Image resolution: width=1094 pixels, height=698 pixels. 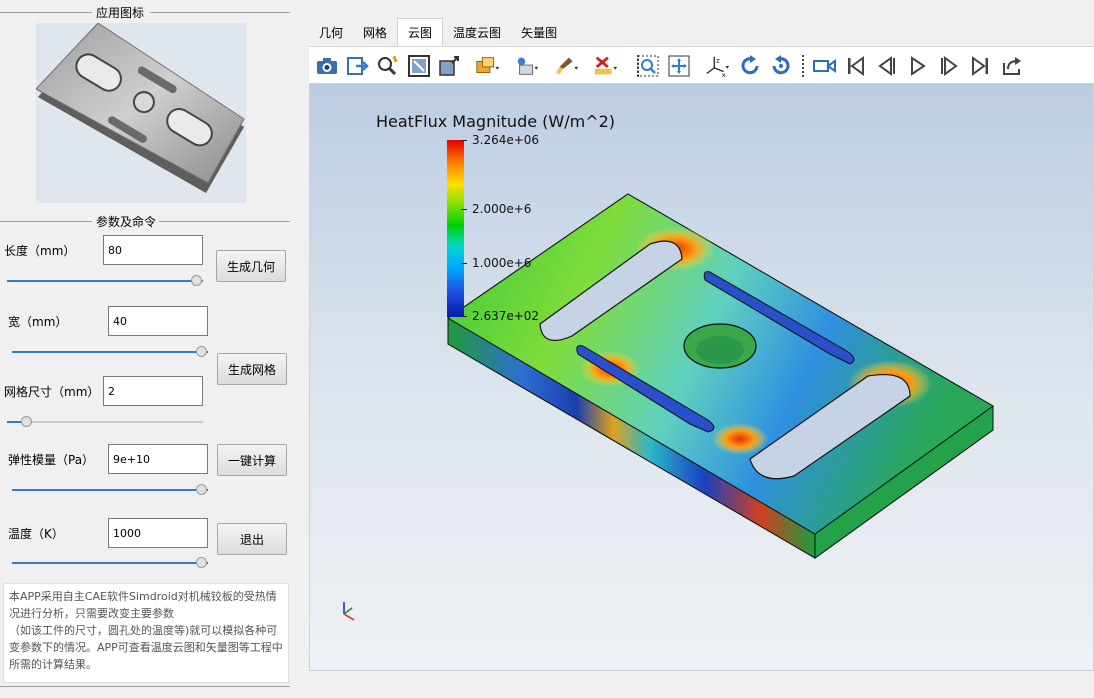 I want to click on view-tabs: 几何 网格 云图 温度云图 矢量图, so click(x=438, y=32).